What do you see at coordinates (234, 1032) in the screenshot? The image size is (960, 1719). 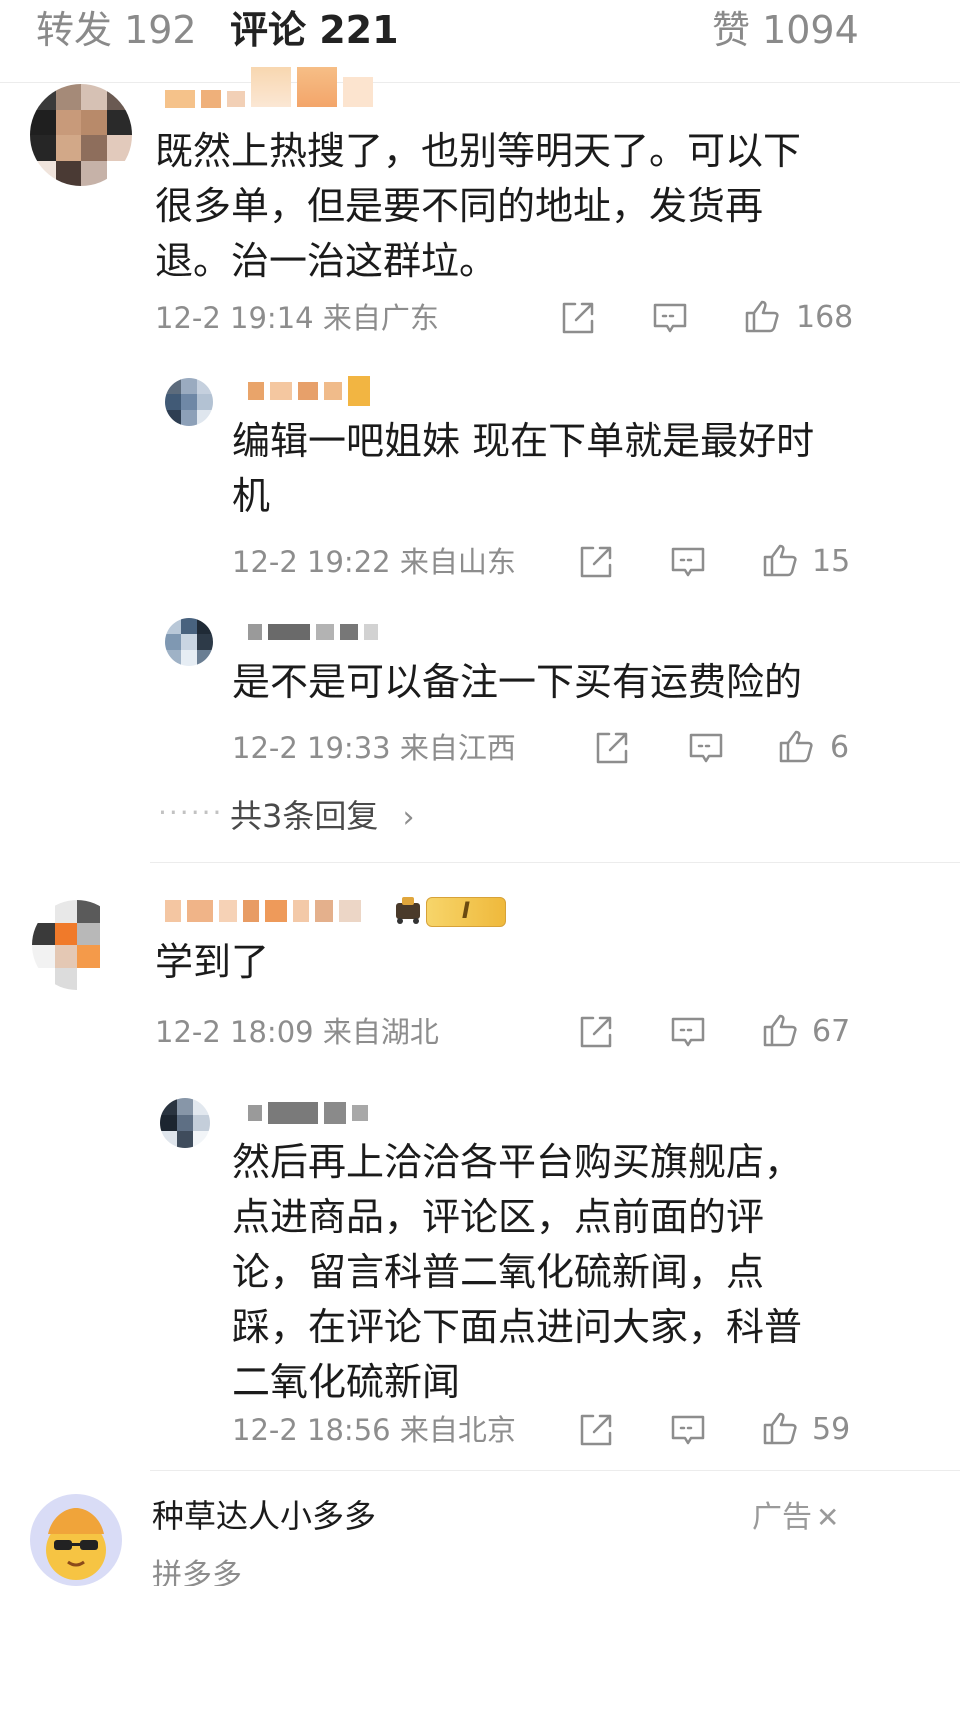 I see `comment-time: 12-2 18:09` at bounding box center [234, 1032].